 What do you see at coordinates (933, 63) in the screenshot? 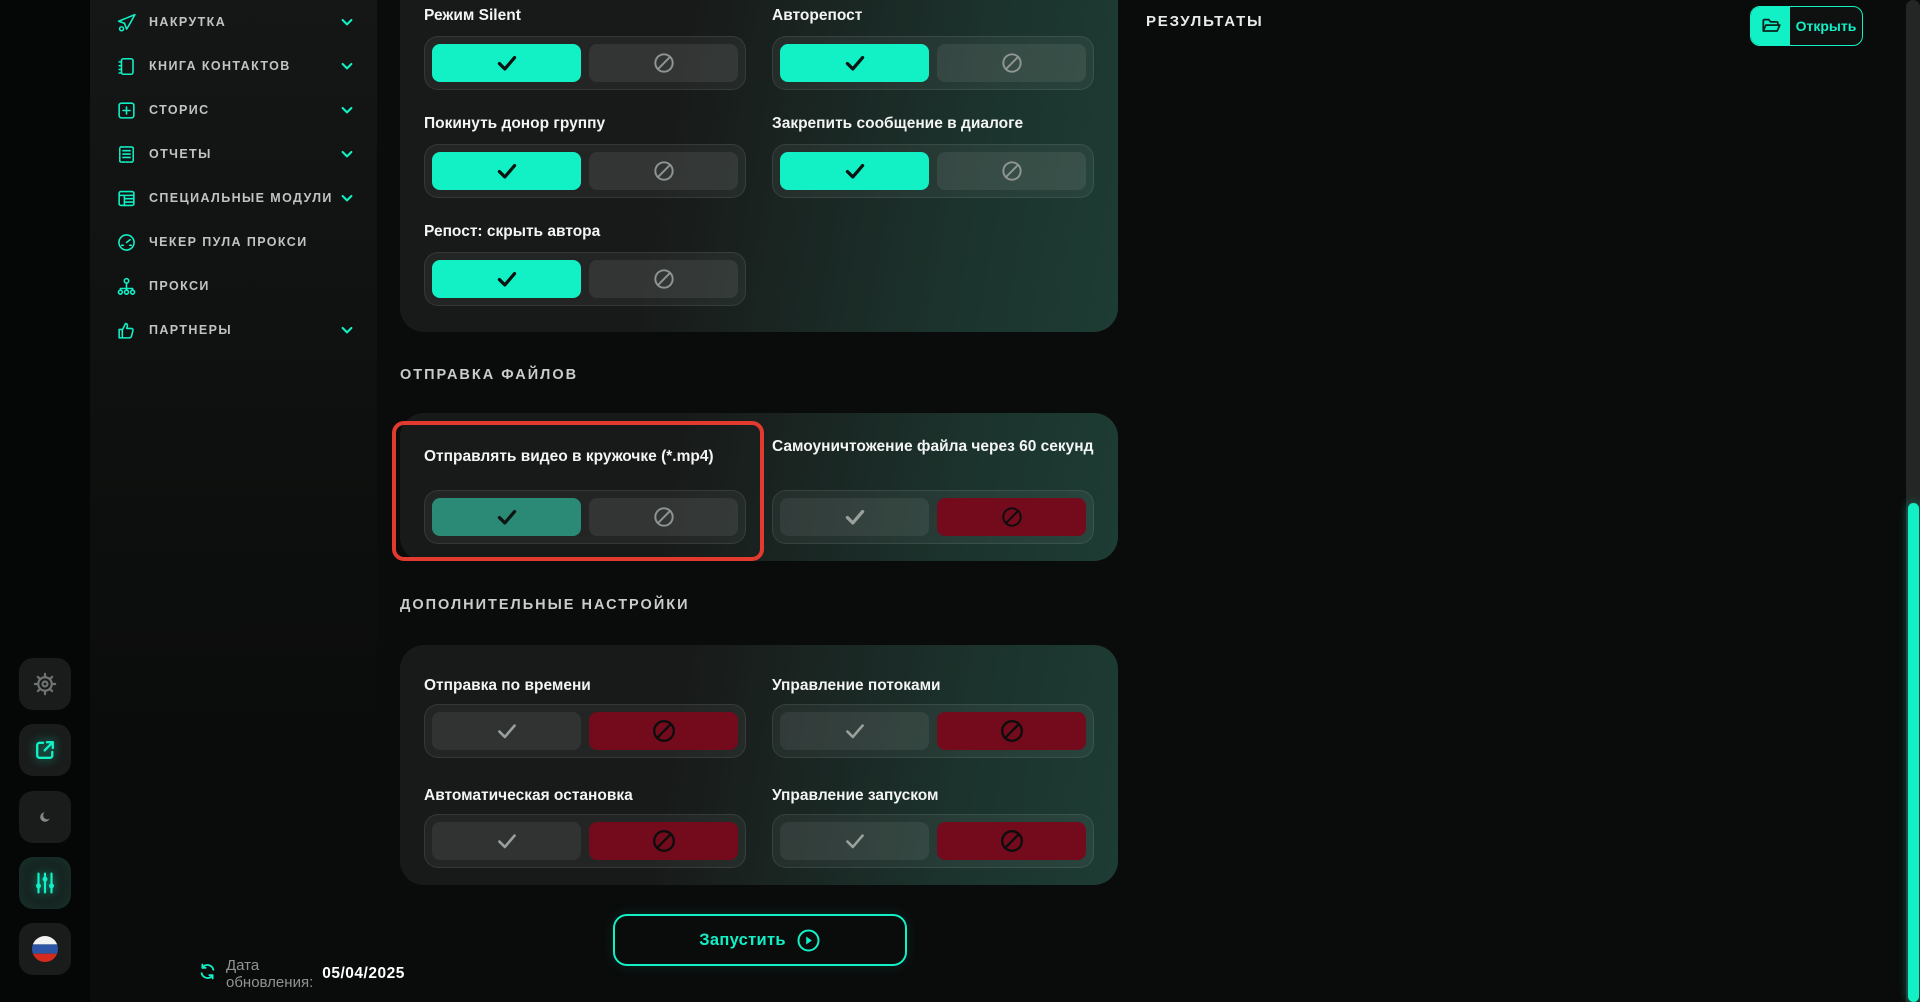
I see `toggle-avtorepost` at bounding box center [933, 63].